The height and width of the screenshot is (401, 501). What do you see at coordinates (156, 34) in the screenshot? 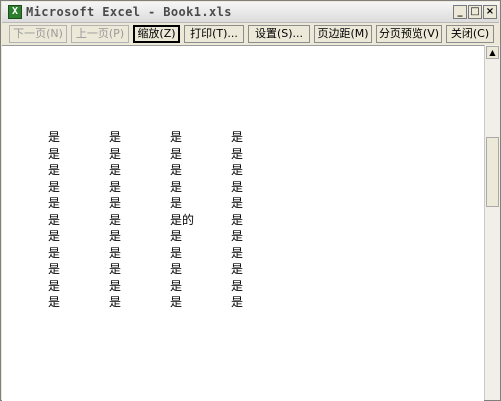
I see `zoom-button: 缩放(Z)` at bounding box center [156, 34].